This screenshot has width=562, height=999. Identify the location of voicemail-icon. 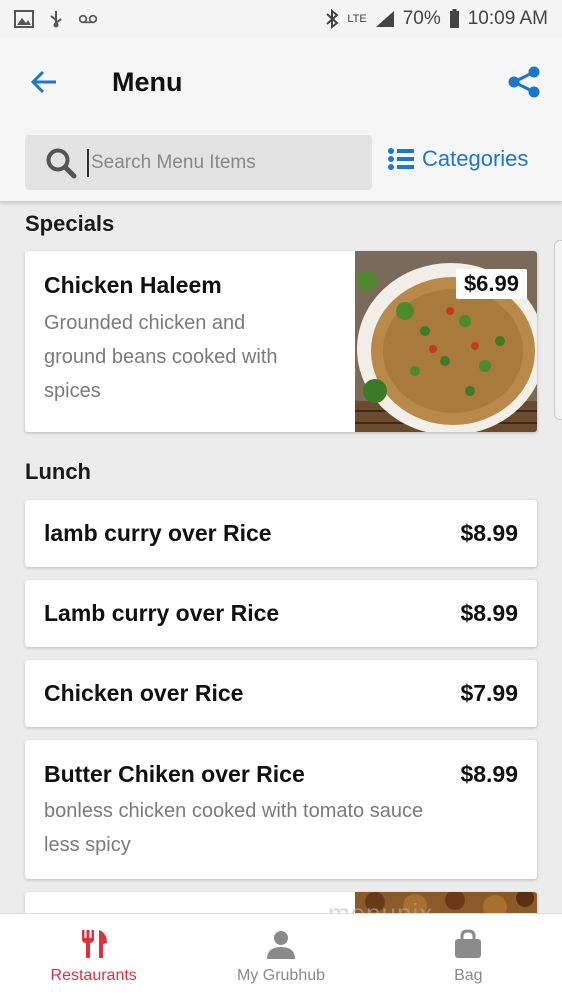
(88, 19).